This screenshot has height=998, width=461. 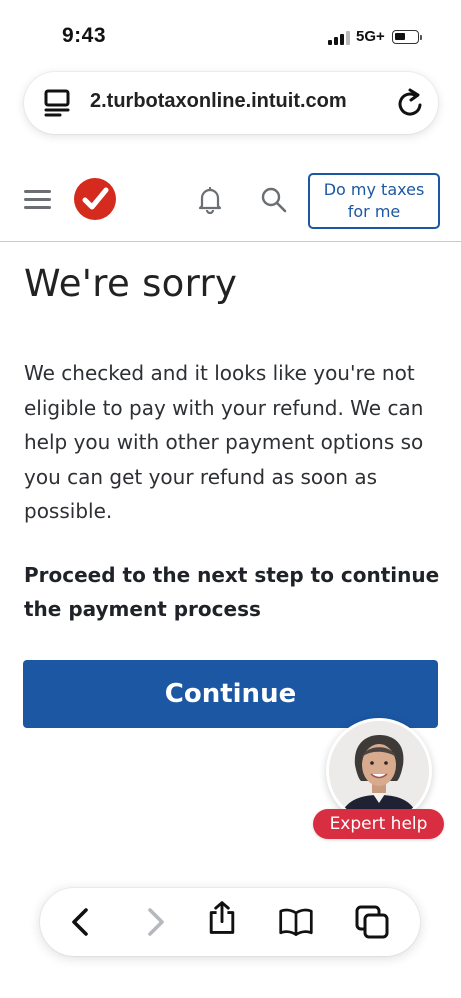 What do you see at coordinates (274, 200) in the screenshot?
I see `search-icon` at bounding box center [274, 200].